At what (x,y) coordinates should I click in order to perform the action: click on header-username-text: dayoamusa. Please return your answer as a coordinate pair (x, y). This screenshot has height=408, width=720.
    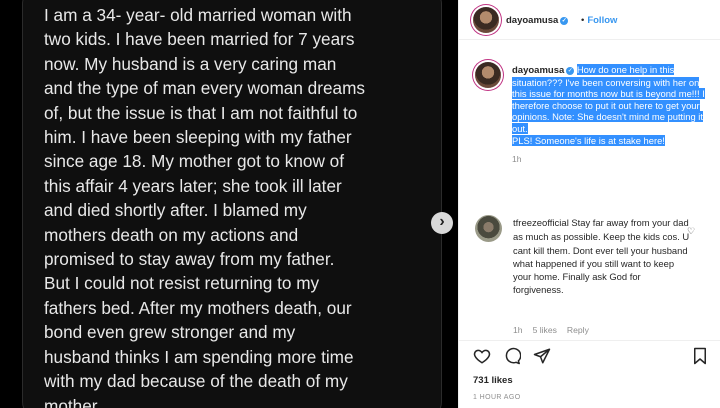
    Looking at the image, I should click on (532, 20).